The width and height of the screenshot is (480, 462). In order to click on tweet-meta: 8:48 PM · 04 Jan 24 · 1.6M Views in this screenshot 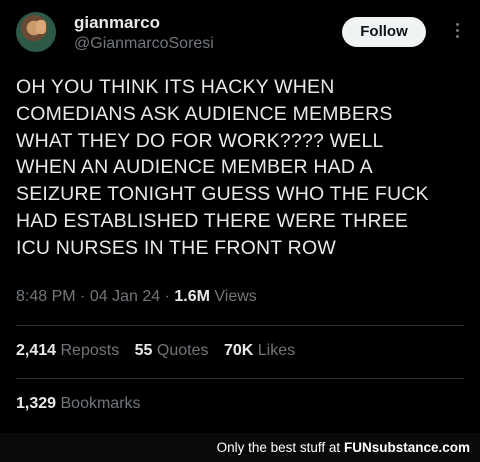, I will do `click(136, 297)`.